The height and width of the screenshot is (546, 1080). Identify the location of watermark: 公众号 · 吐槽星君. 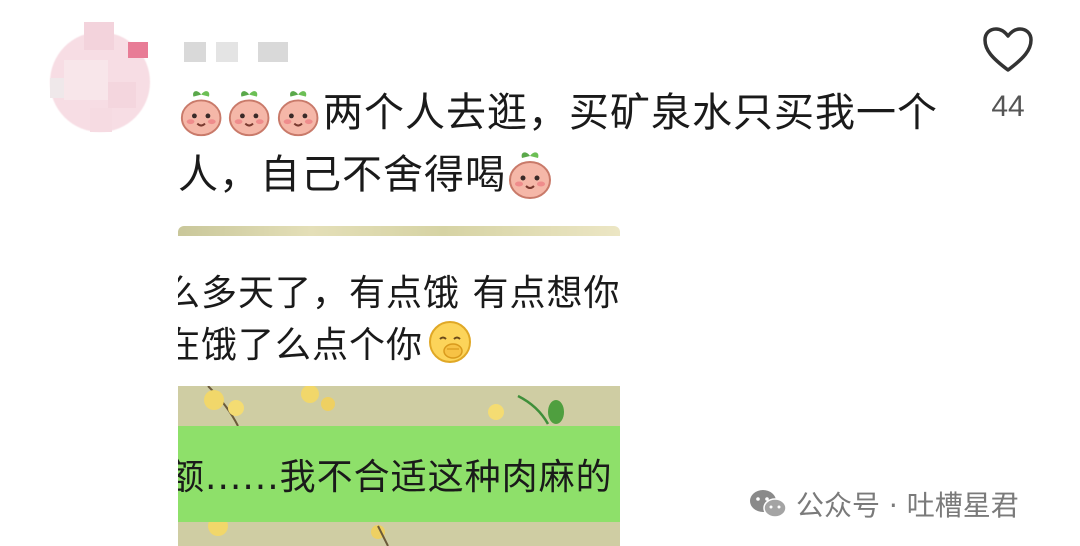
(883, 504).